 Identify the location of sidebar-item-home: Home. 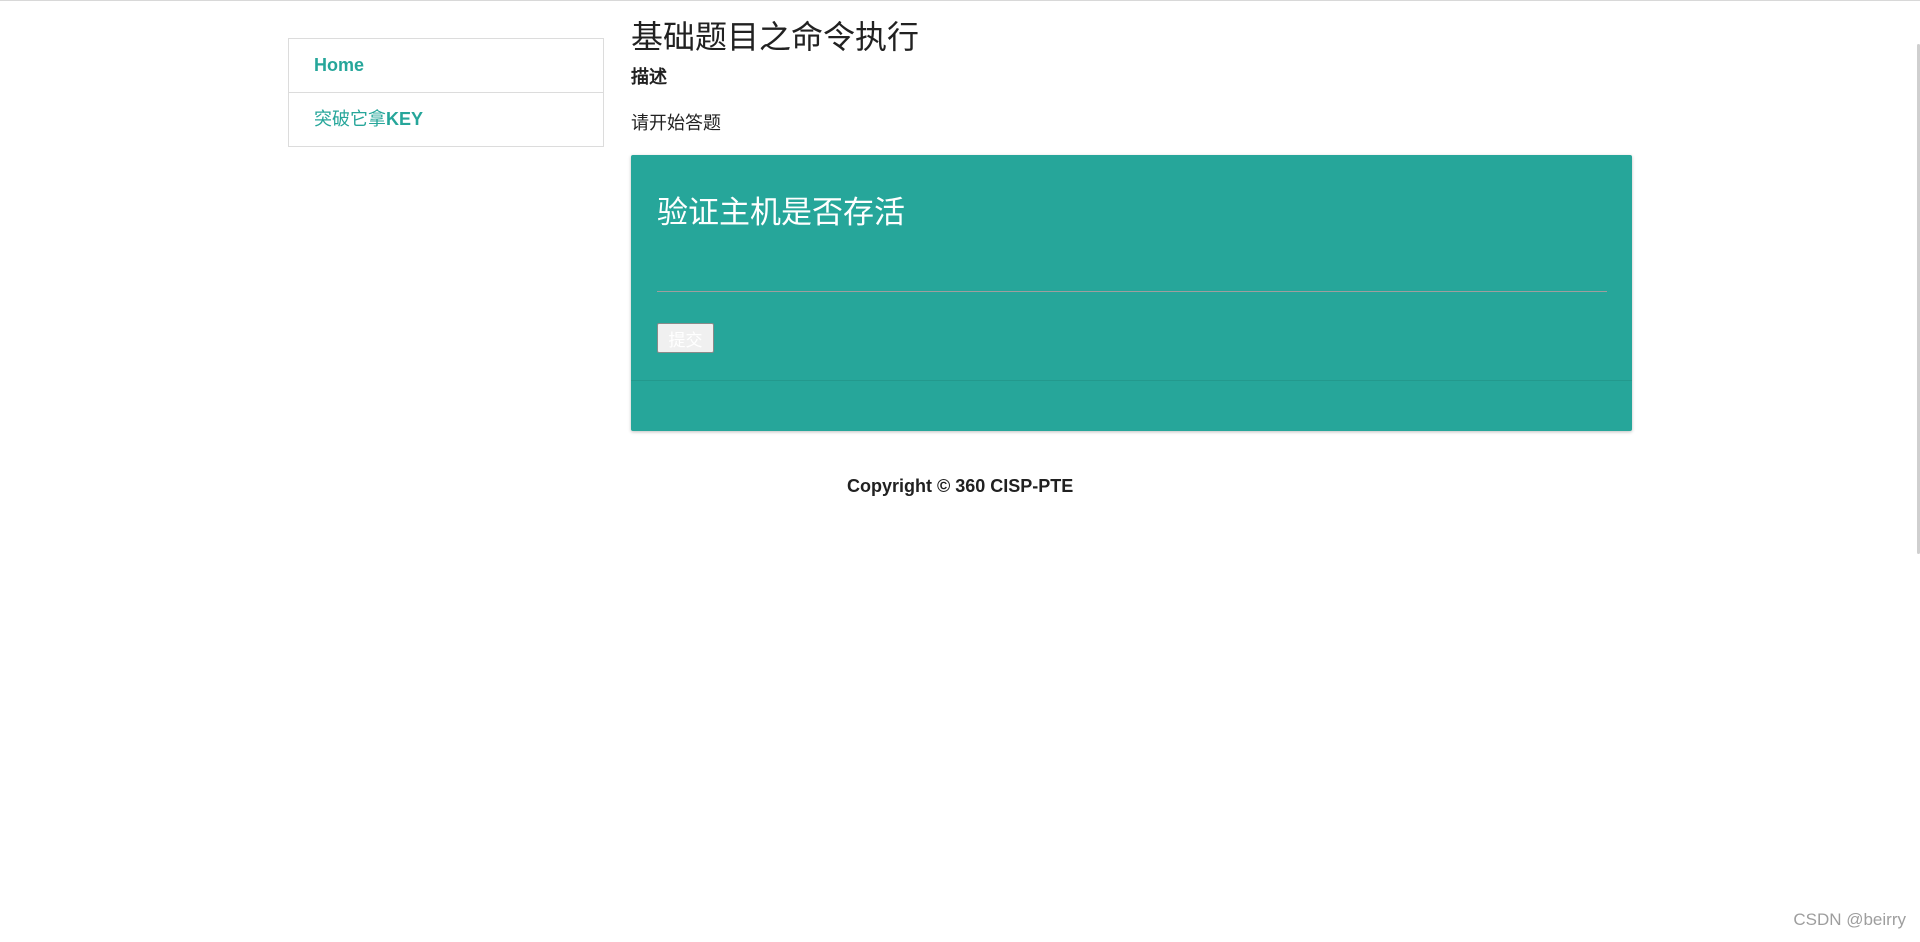
(446, 65).